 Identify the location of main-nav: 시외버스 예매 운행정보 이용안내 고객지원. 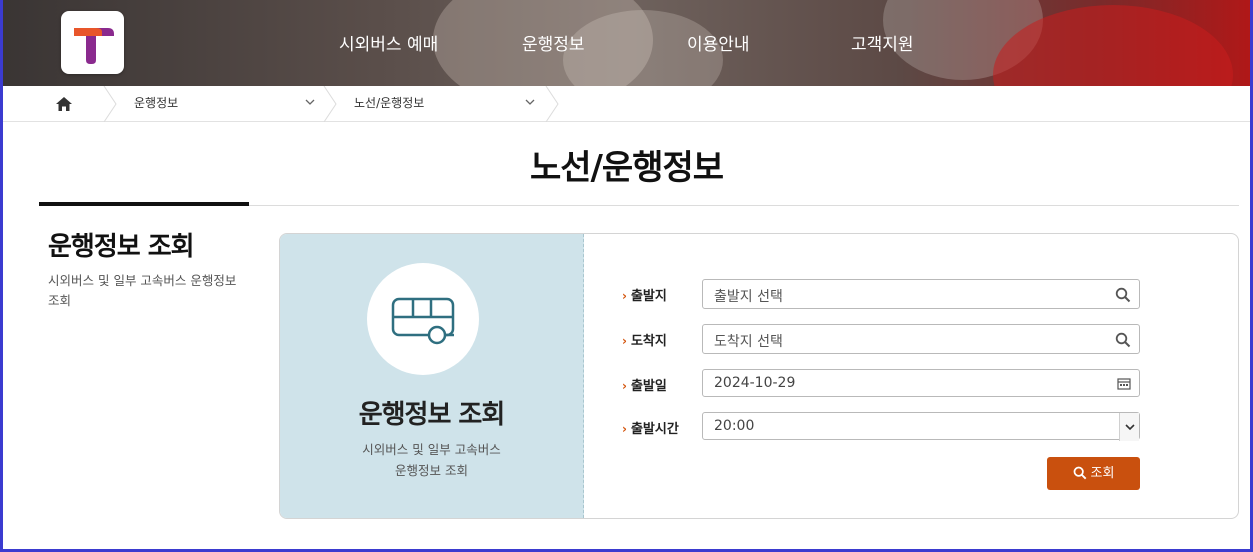
(626, 43).